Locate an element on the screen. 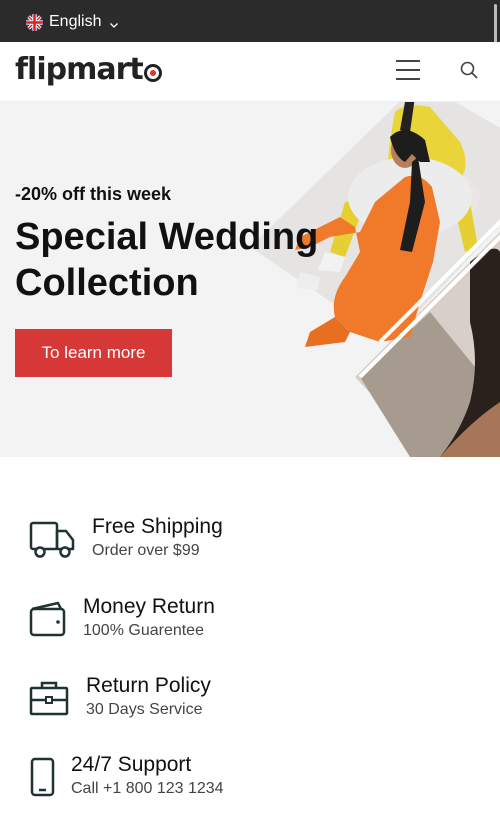 This screenshot has width=500, height=840. feature-title: Free Shipping is located at coordinates (157, 526).